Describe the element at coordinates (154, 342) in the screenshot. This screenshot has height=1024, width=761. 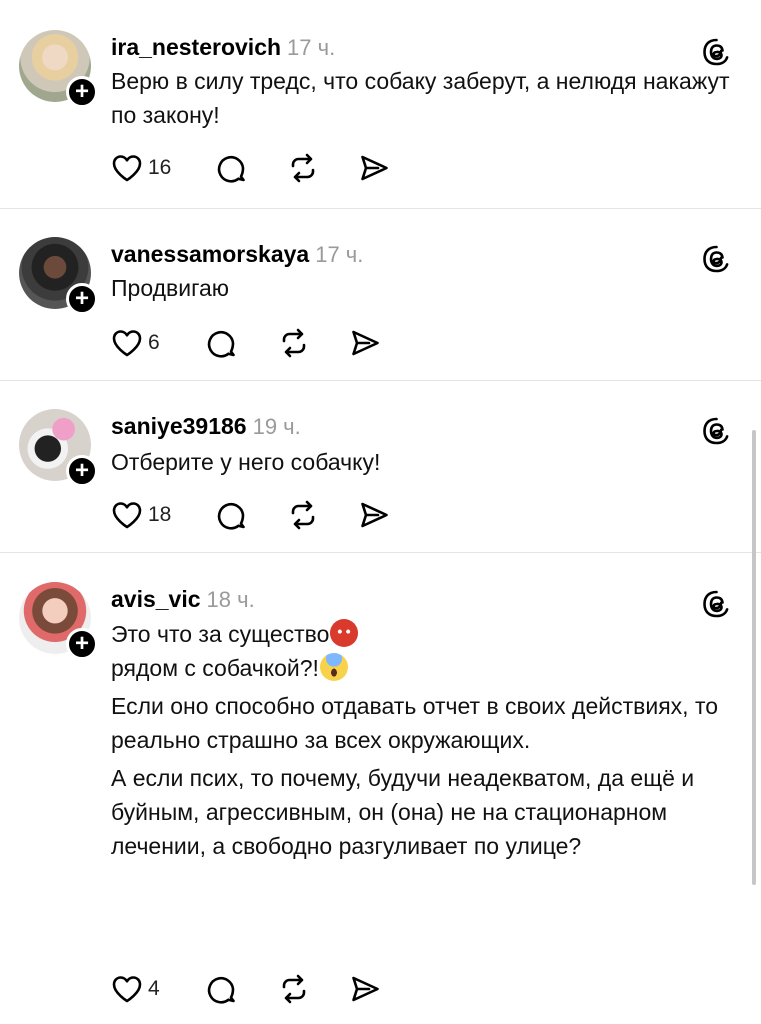
I see `like-count: 6` at that location.